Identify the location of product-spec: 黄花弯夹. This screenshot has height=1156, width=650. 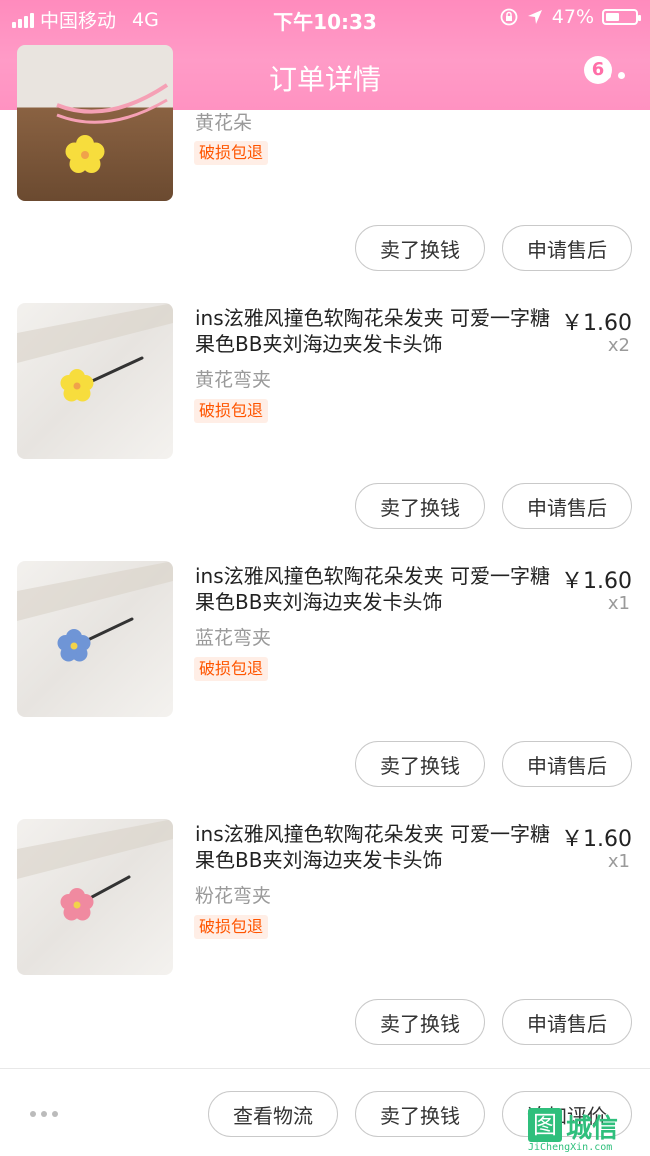
(233, 380).